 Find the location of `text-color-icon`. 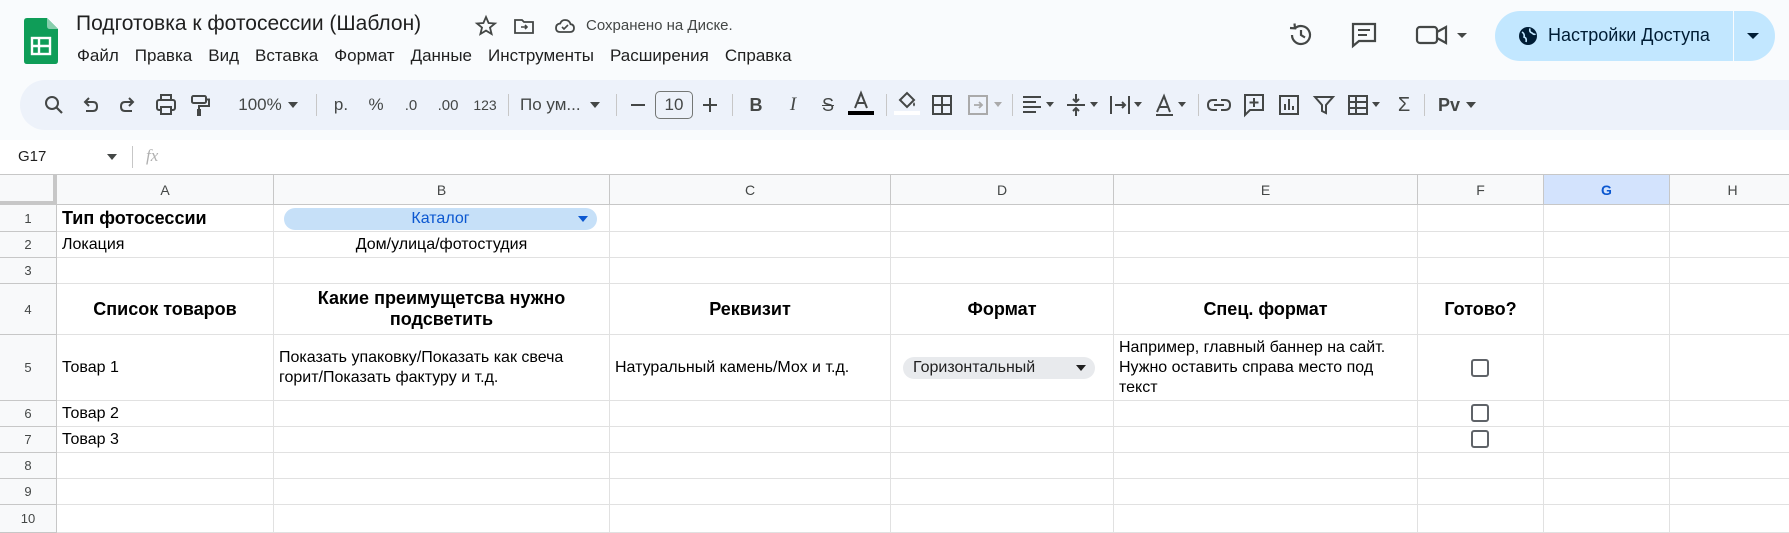

text-color-icon is located at coordinates (861, 105).